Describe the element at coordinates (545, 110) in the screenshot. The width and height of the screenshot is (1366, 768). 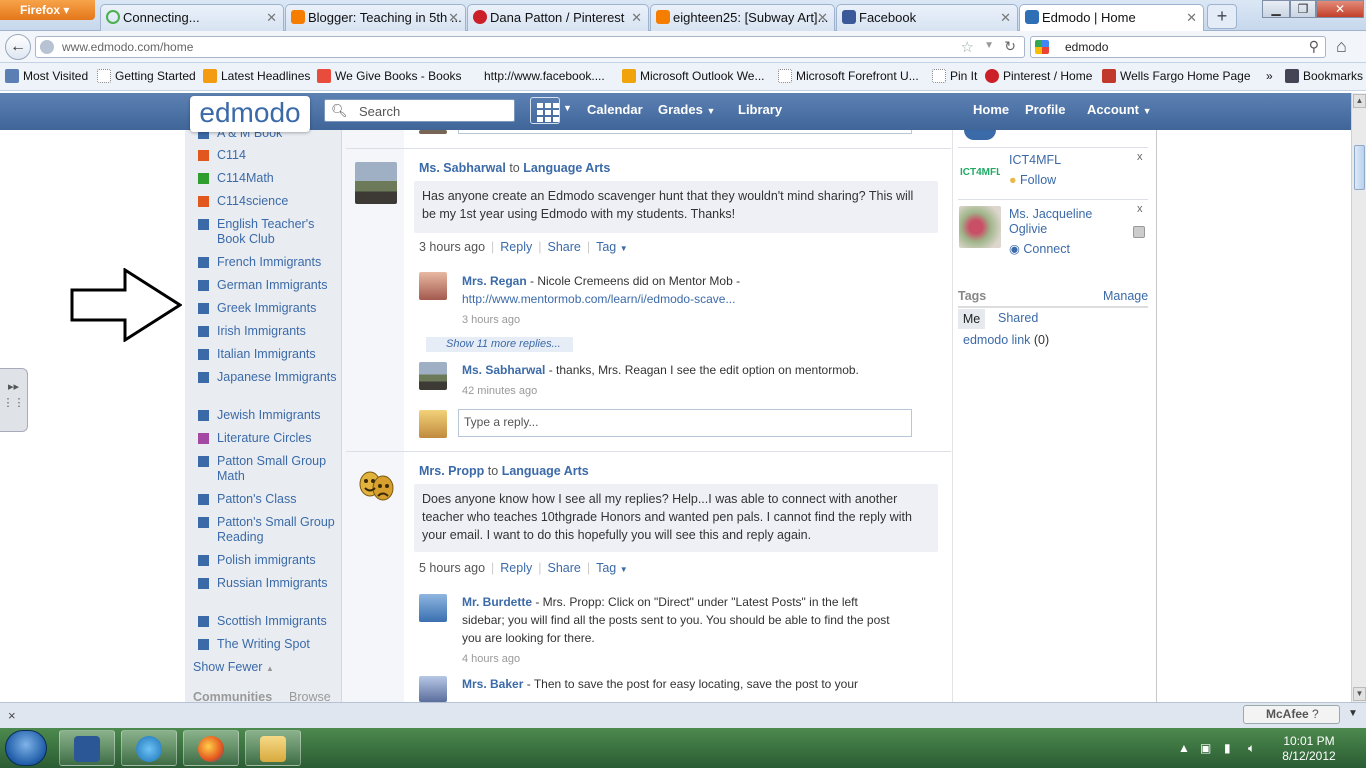
I see `apps-grid-icon` at that location.